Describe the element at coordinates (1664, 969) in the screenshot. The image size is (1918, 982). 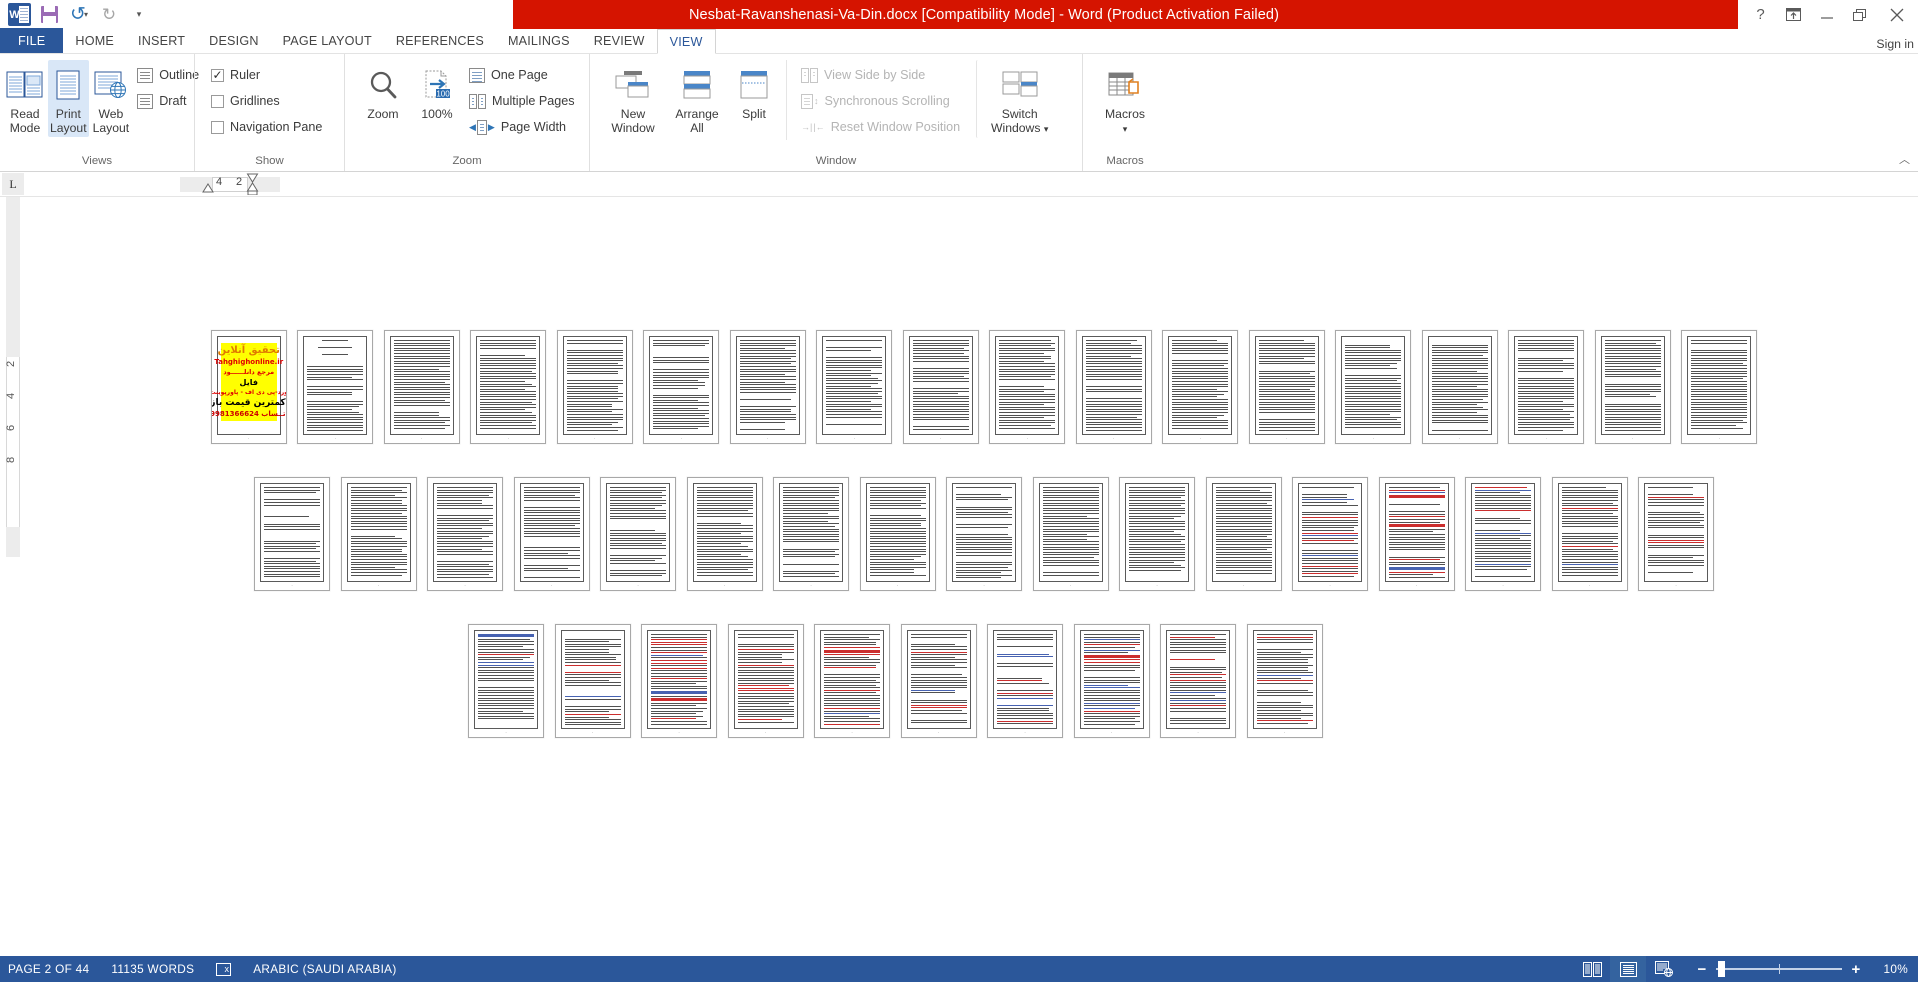
I see `web-layout-view-button` at that location.